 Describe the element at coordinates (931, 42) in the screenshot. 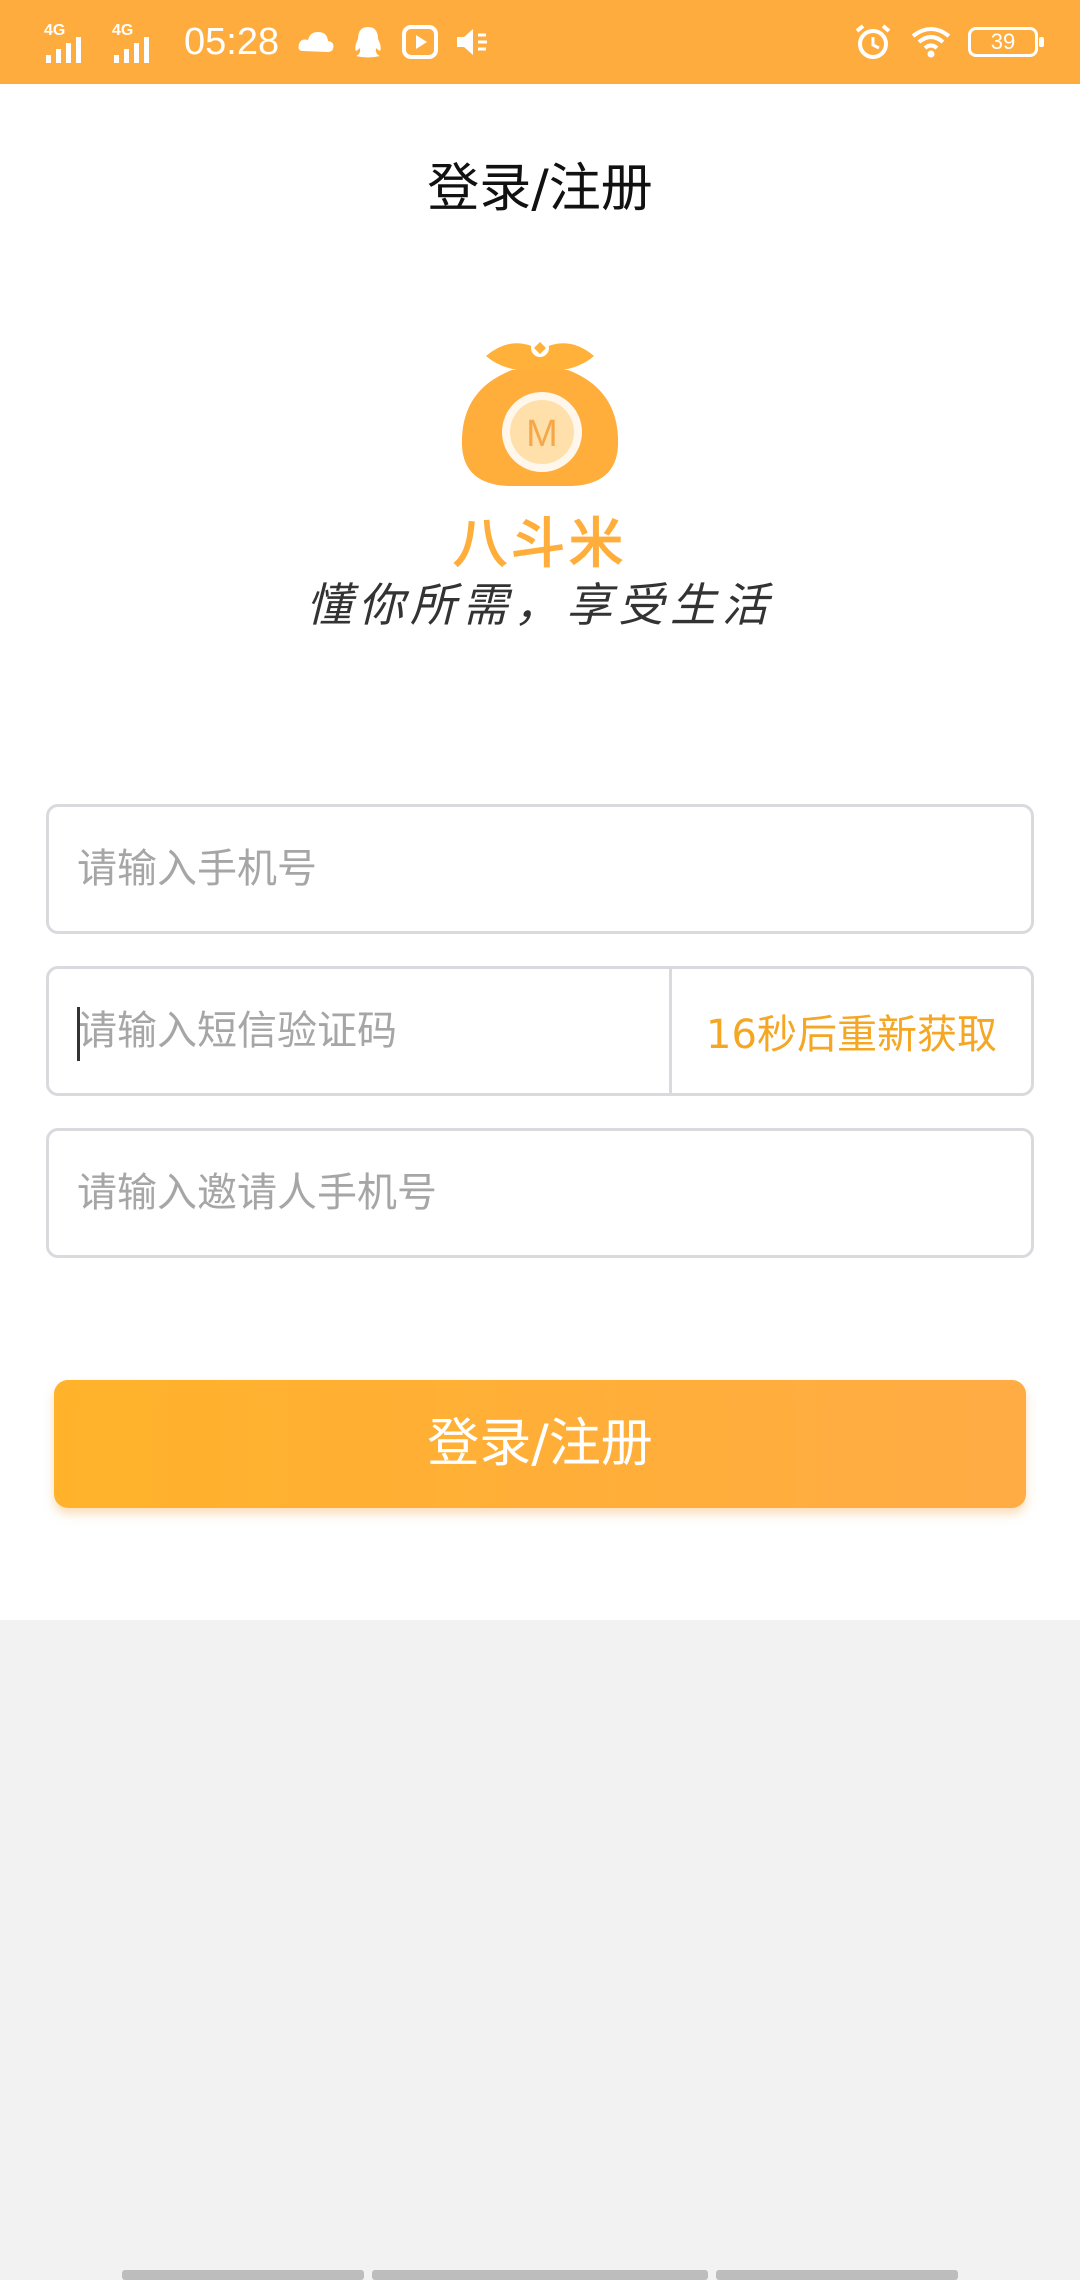

I see `wifi-icon` at that location.